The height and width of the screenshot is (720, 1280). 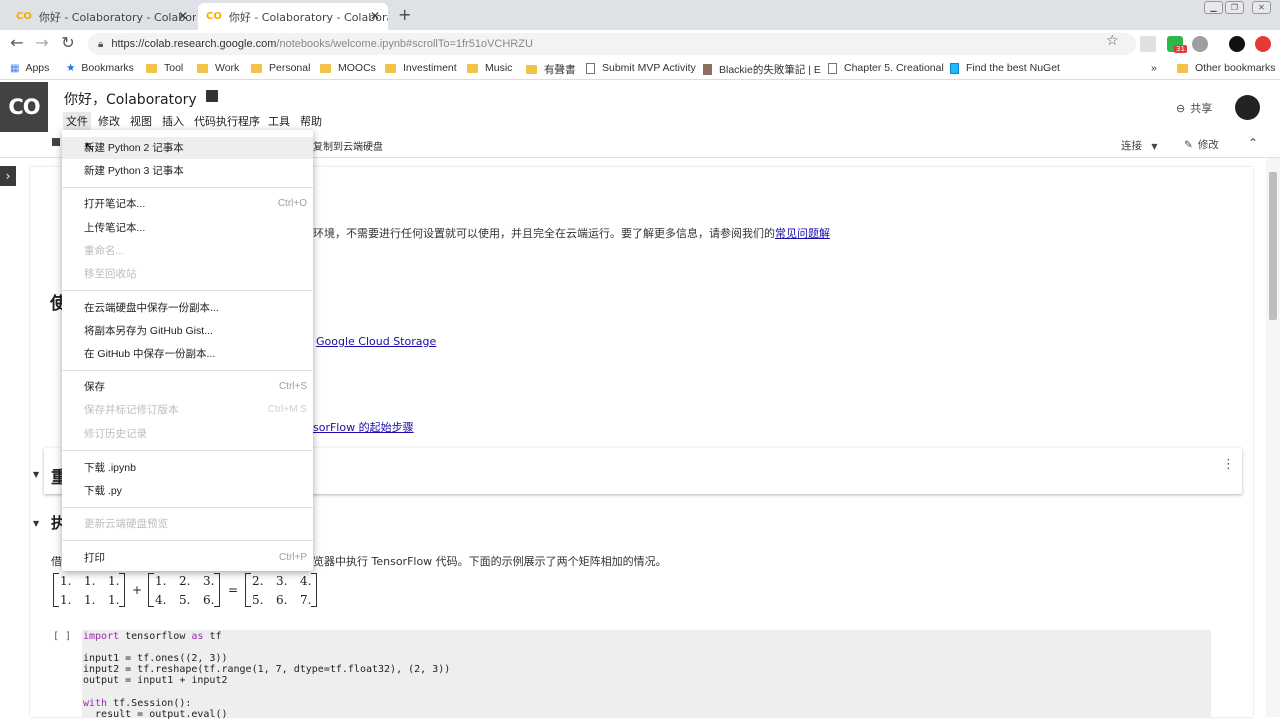 What do you see at coordinates (1180, 49) in the screenshot?
I see `extension-badge: 31` at bounding box center [1180, 49].